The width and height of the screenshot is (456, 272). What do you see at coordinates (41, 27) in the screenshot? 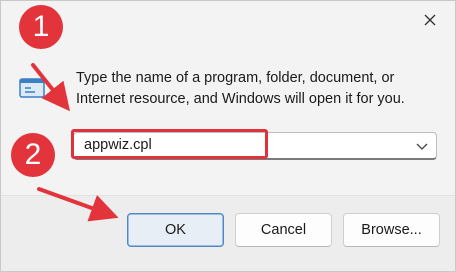
I see `step-badge-1: 1` at bounding box center [41, 27].